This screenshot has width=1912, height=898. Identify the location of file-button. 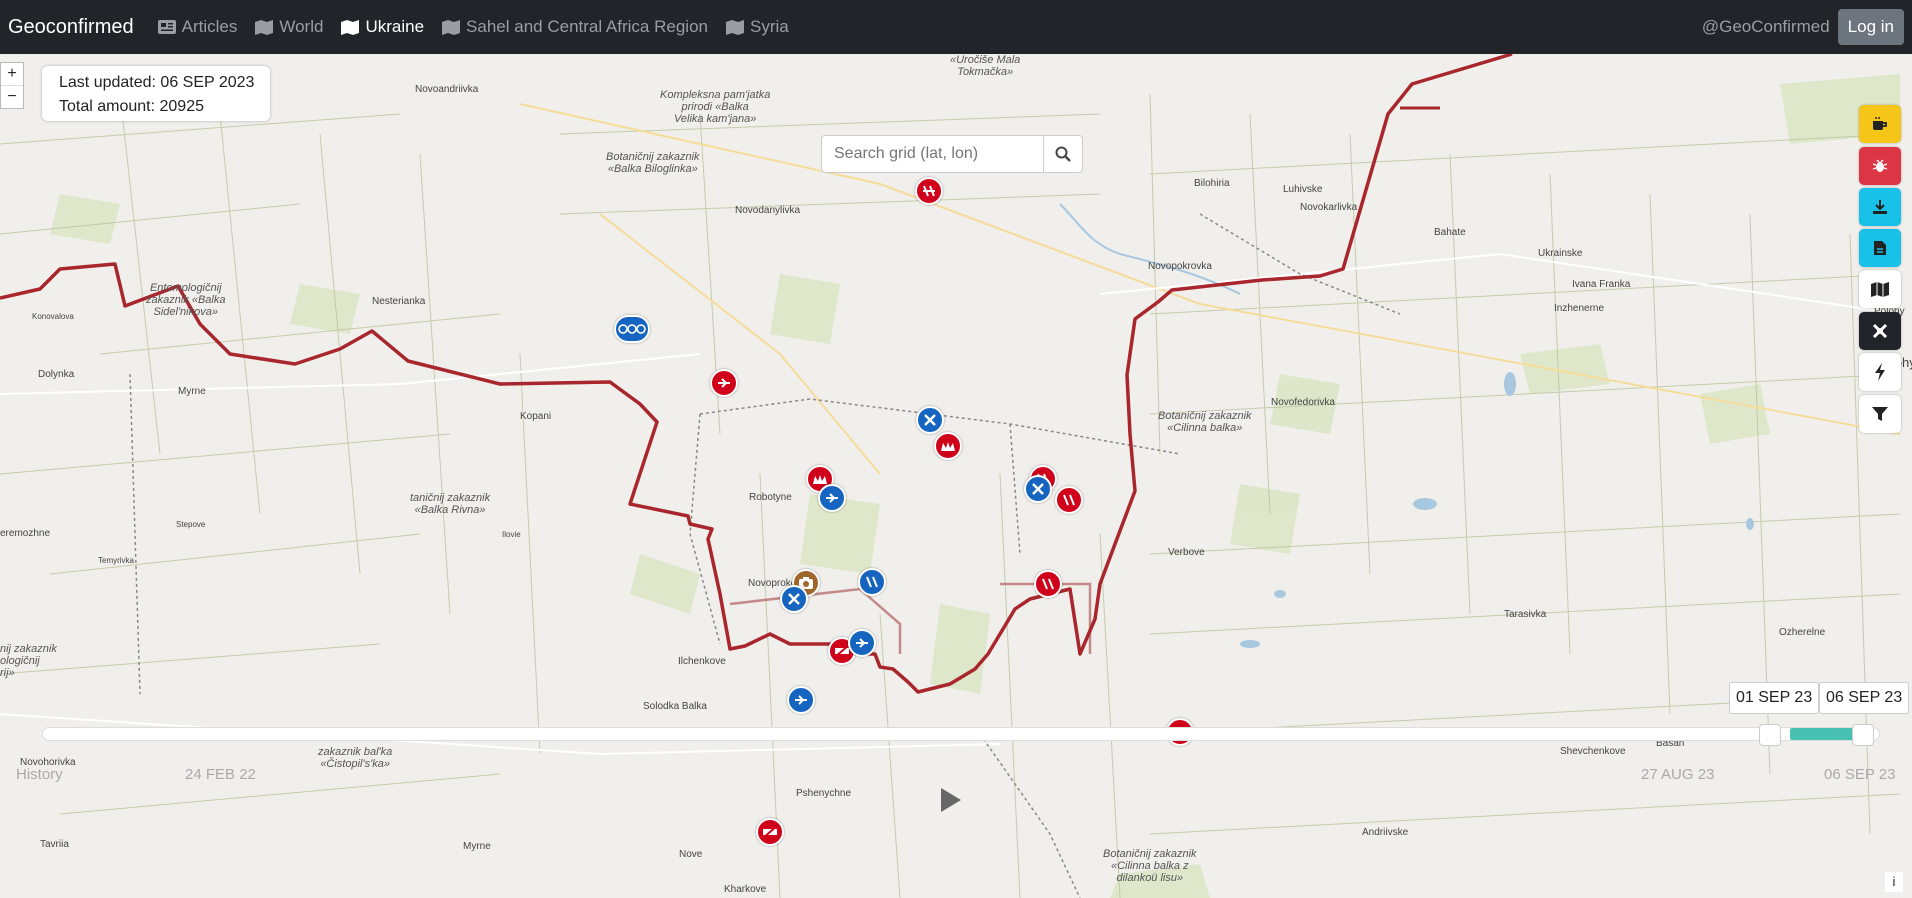
(1880, 248).